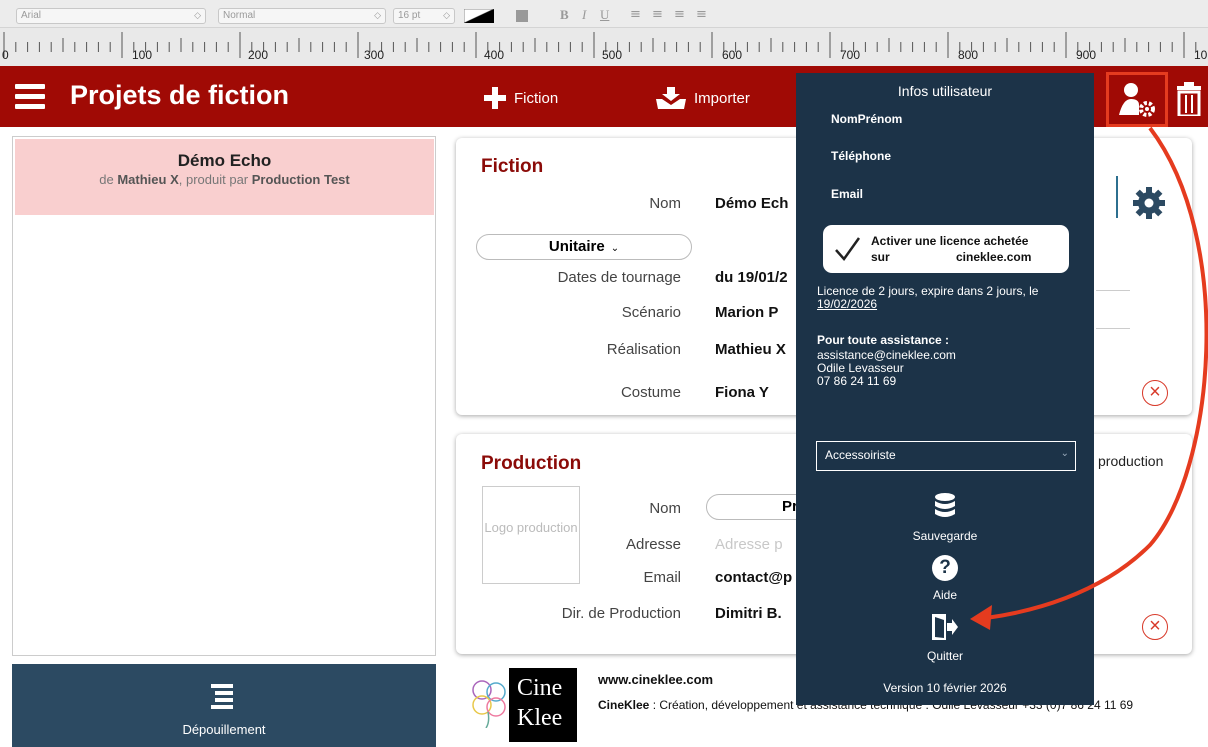 This screenshot has width=1208, height=747. What do you see at coordinates (866, 119) in the screenshot?
I see `user-name: NomPrénom` at bounding box center [866, 119].